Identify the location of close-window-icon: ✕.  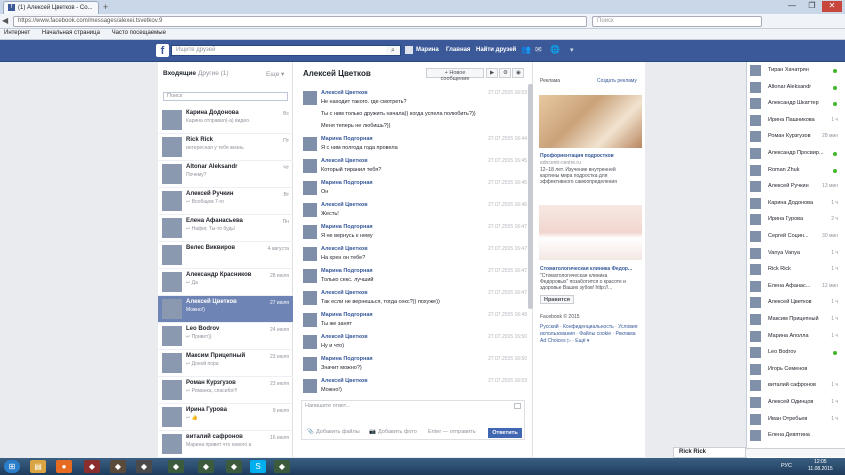
(832, 6).